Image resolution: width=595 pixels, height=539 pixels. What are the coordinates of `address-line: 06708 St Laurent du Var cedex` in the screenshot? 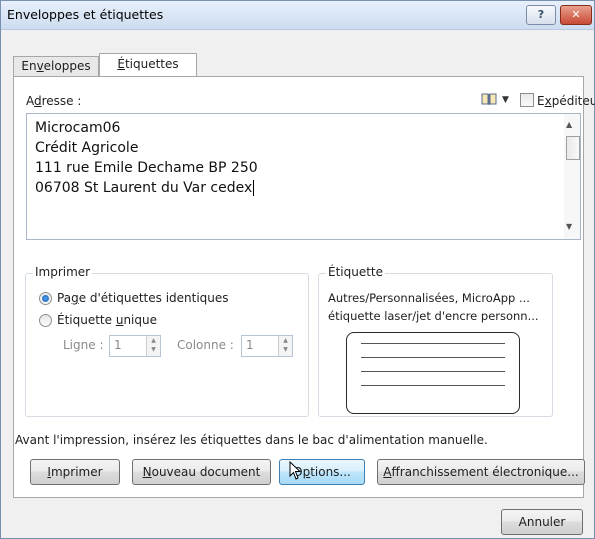 It's located at (145, 188).